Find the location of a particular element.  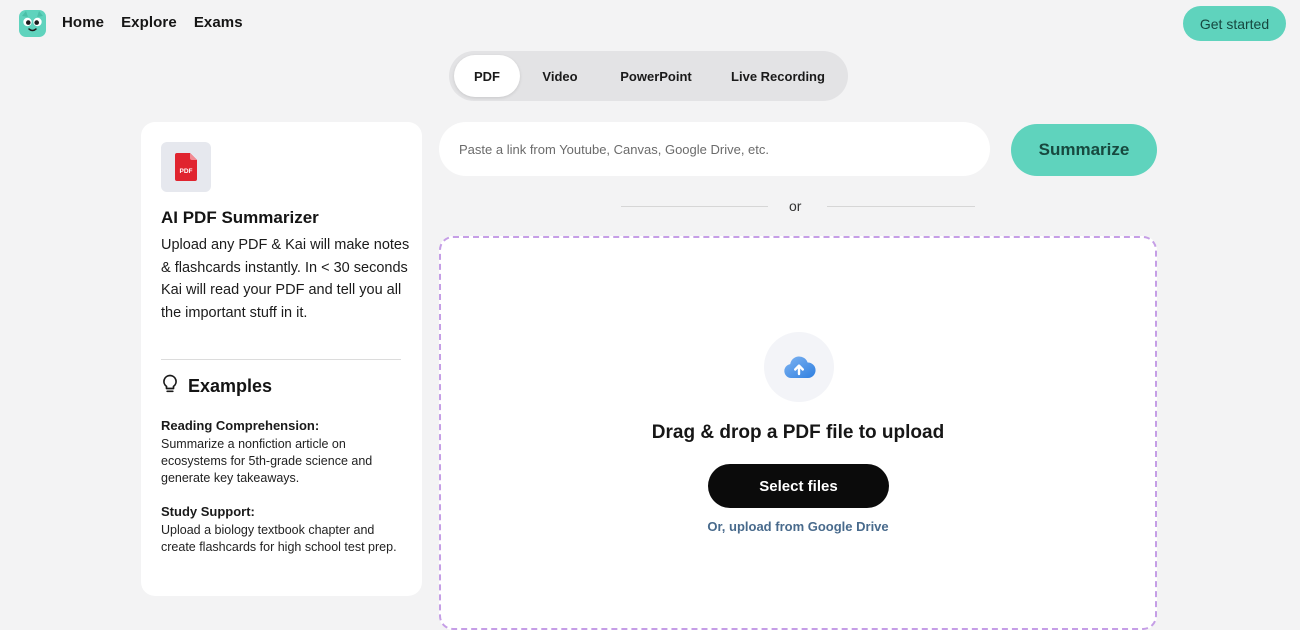

nav-link-explore: Explore is located at coordinates (149, 22).